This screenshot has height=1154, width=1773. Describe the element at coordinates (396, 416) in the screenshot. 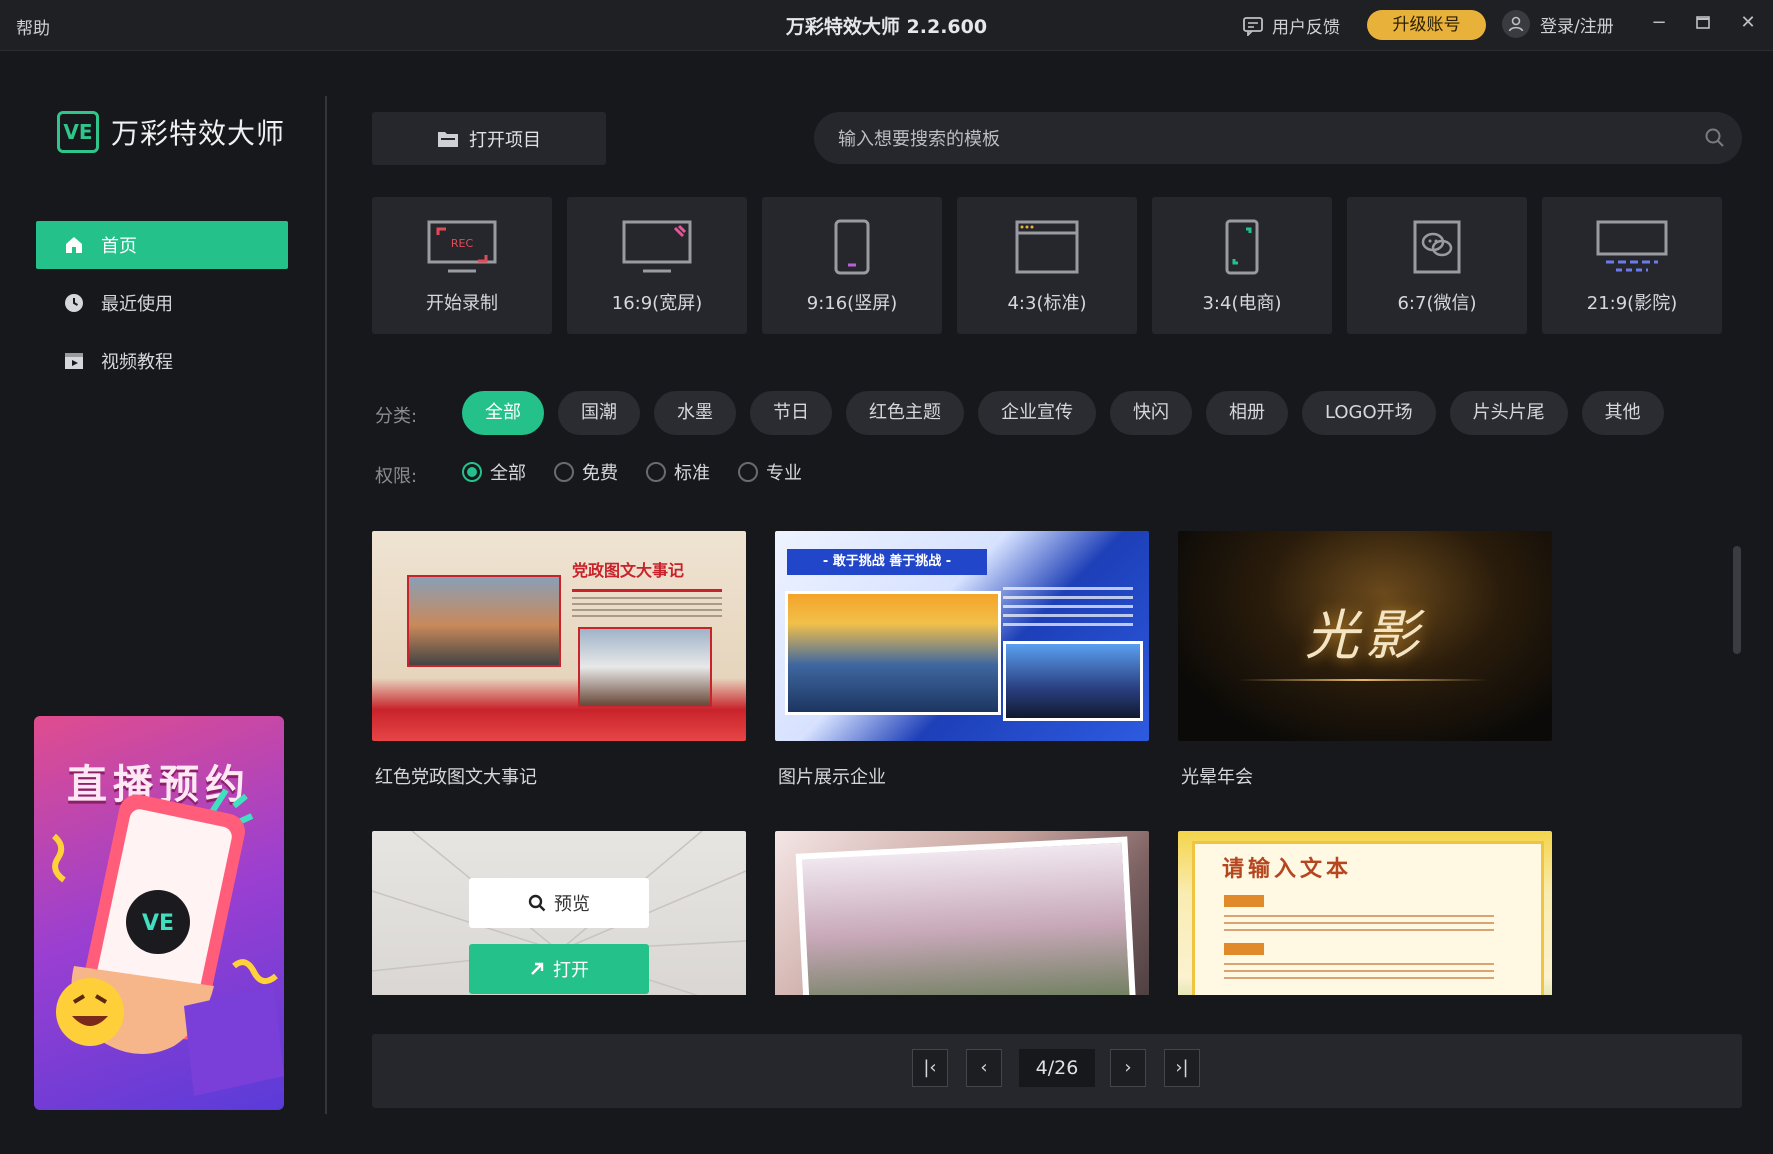

I see `category-filter-label: 分类:` at that location.